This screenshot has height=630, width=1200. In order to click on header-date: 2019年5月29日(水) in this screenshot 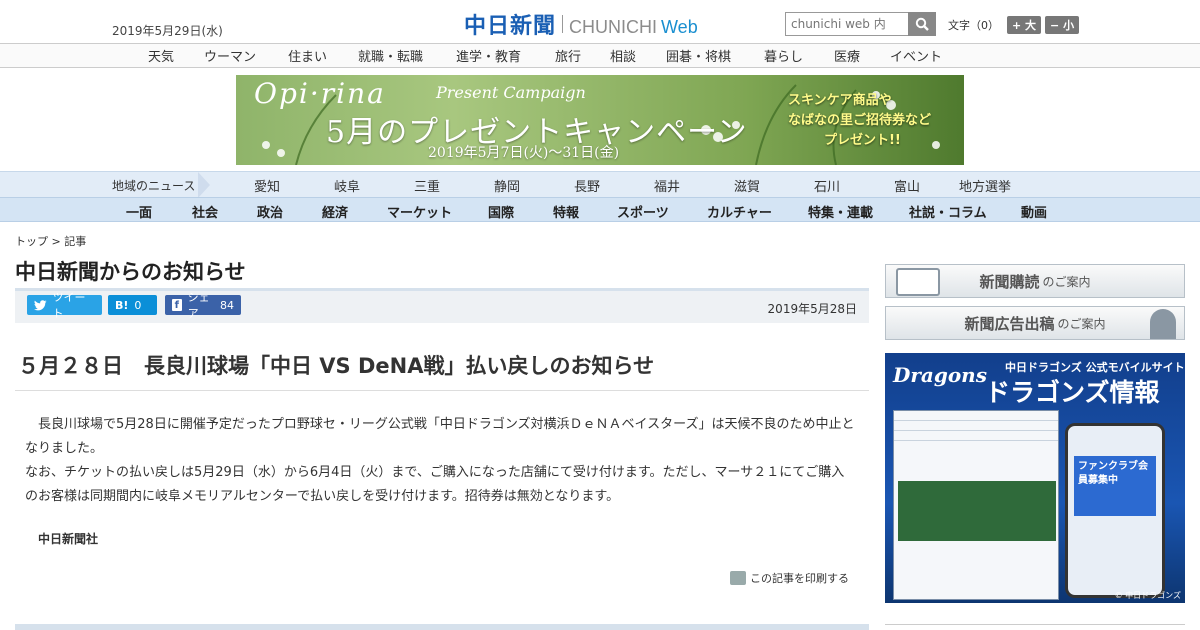, I will do `click(167, 31)`.